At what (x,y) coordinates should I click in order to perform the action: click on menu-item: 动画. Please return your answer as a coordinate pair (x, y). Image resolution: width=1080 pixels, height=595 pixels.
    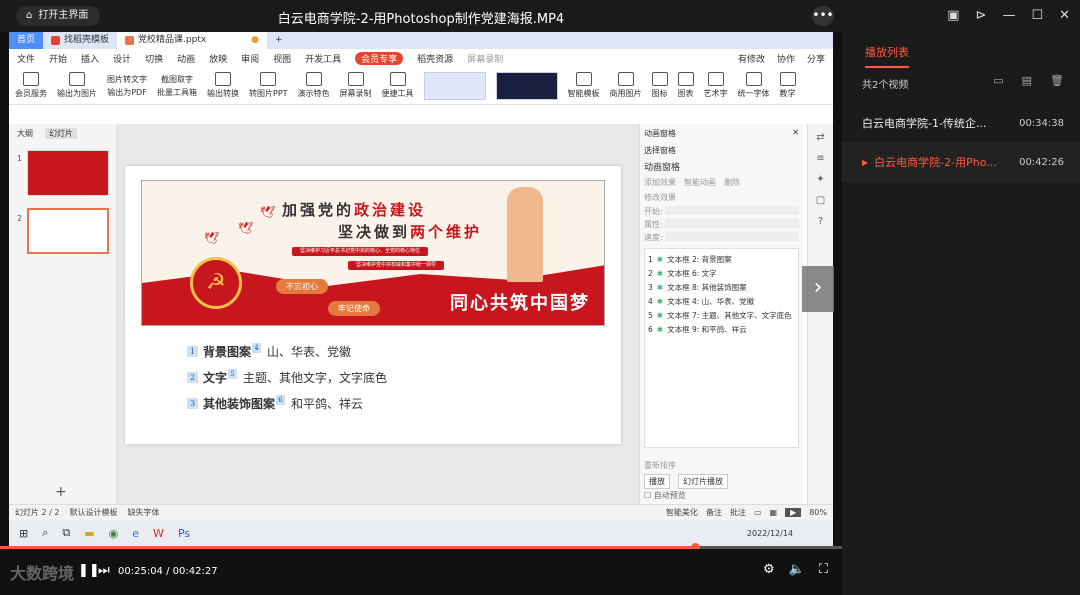
    Looking at the image, I should click on (186, 58).